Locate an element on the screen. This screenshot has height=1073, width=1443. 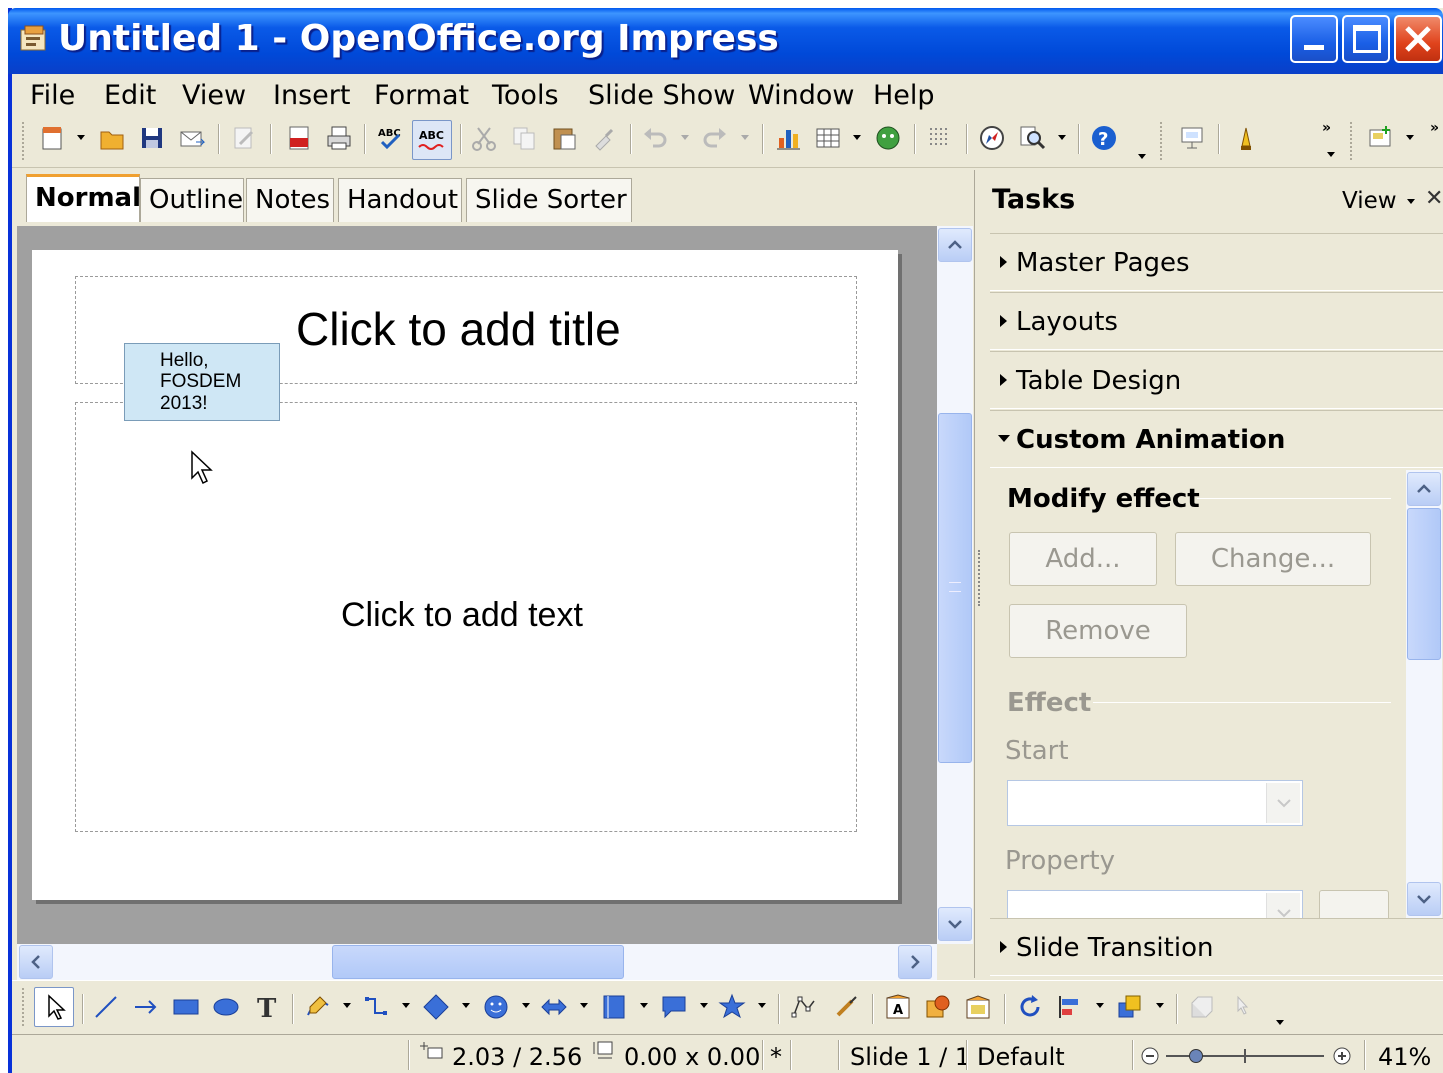
scroll-left-button is located at coordinates (36, 962).